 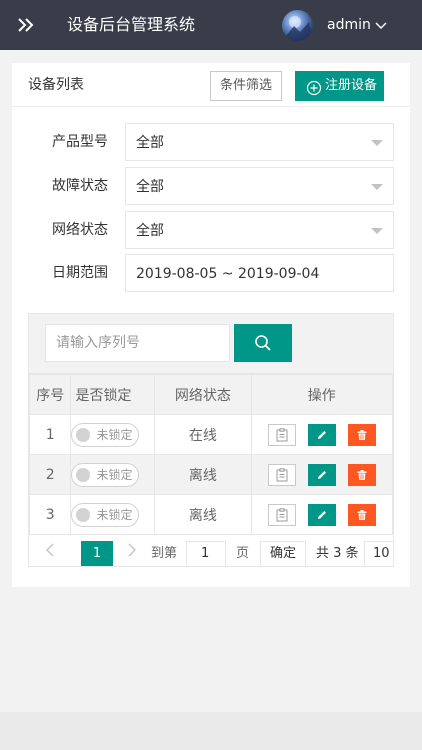 I want to click on network-status-select: 全部, so click(x=259, y=230).